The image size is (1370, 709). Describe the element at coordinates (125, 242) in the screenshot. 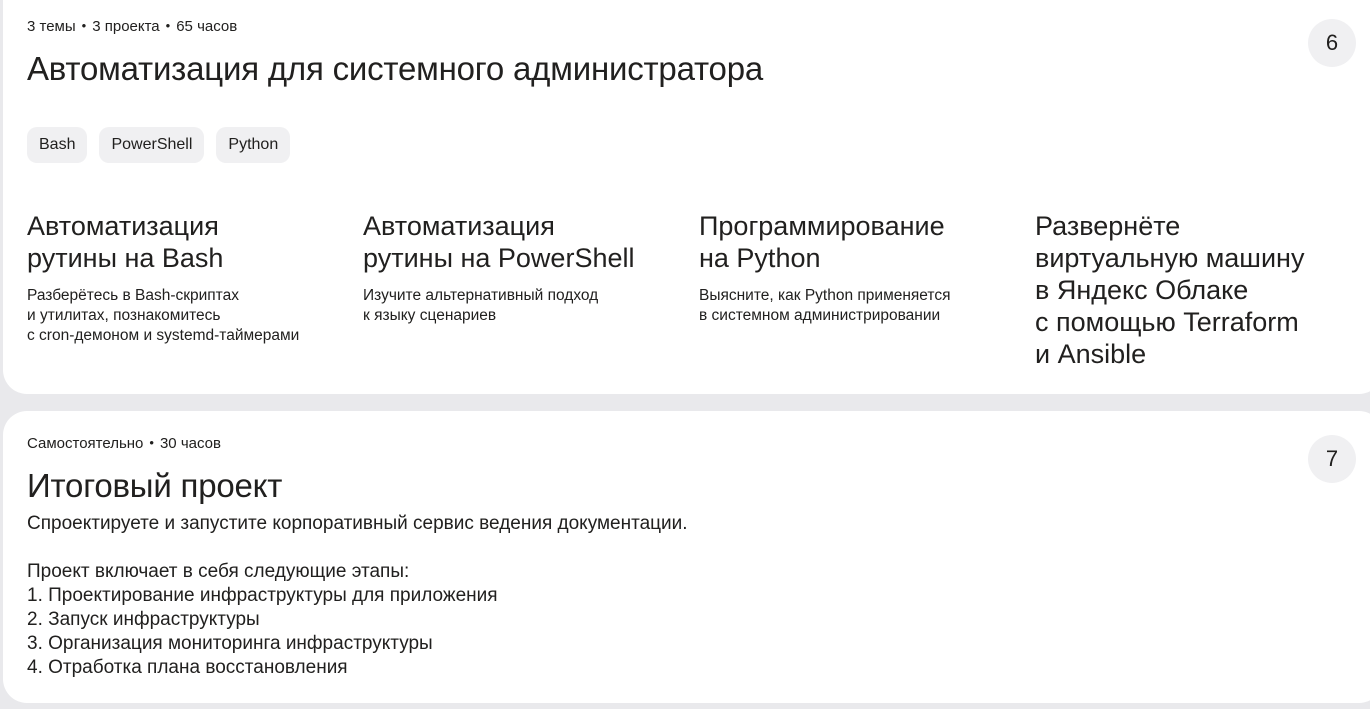

I see `topic-title: Автоматизация рутины на Bash` at that location.